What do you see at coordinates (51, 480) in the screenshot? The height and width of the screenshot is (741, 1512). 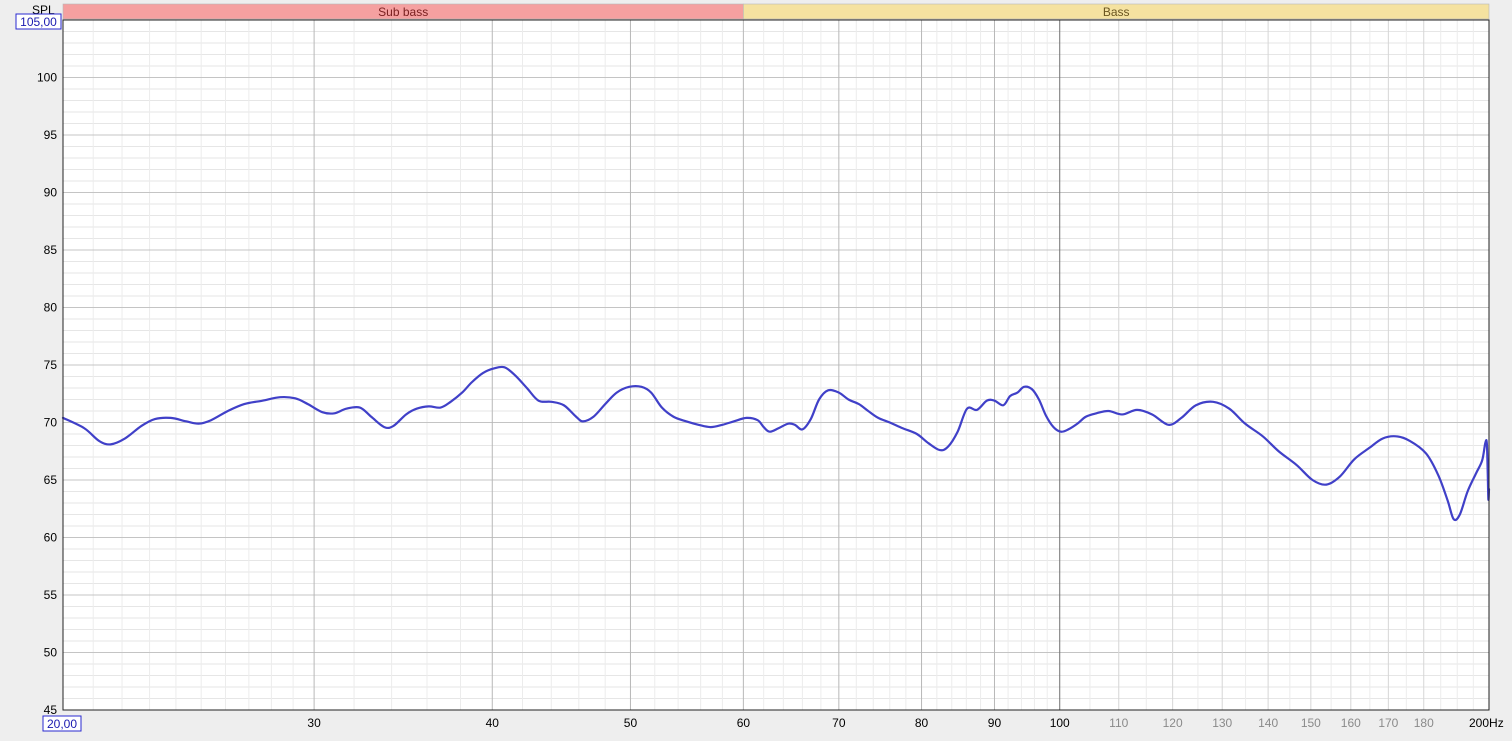 I see `y-tick-label: 65` at bounding box center [51, 480].